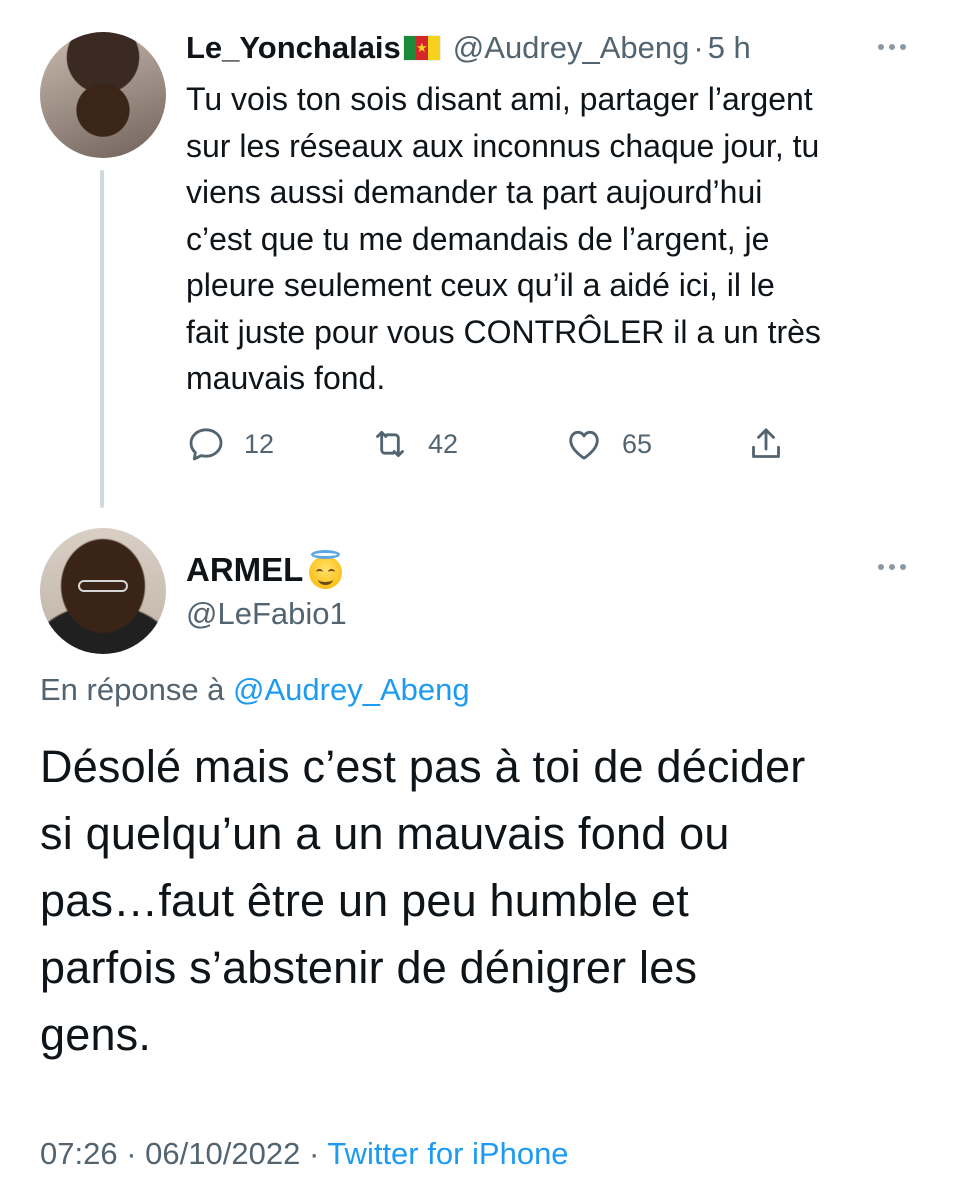 This screenshot has width=958, height=1200. What do you see at coordinates (584, 445) in the screenshot?
I see `heart-icon` at bounding box center [584, 445].